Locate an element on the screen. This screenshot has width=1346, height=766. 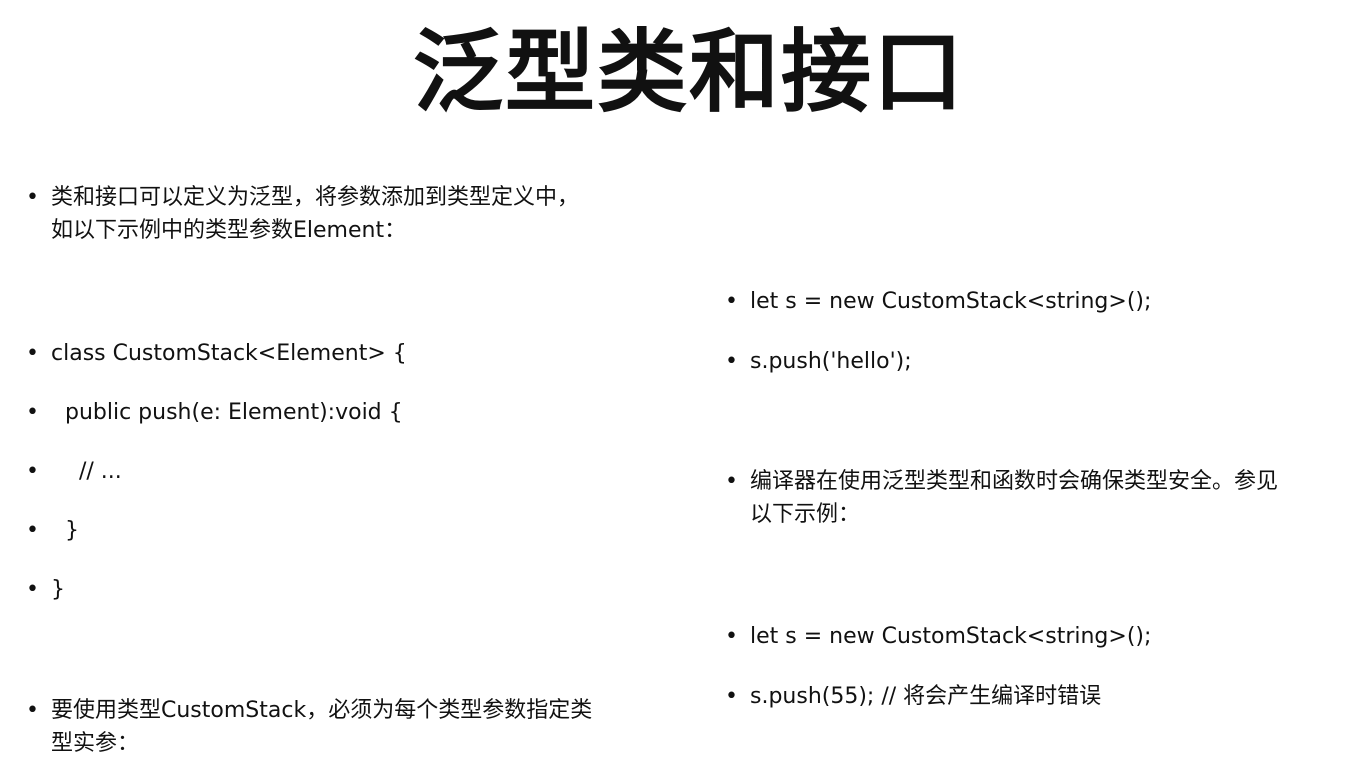
bullet-text-line-1: 要使用类型CustomStack，必须为每个类型参数指定类 is located at coordinates (322, 710).